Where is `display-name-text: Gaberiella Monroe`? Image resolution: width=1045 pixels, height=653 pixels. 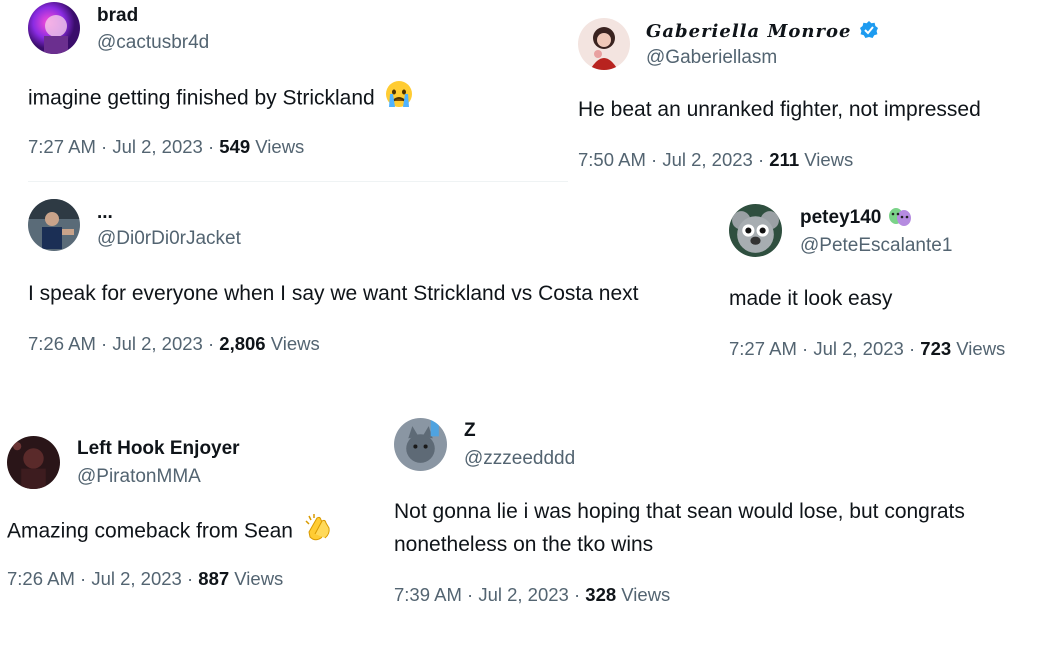 display-name-text: Gaberiella Monroe is located at coordinates (749, 31).